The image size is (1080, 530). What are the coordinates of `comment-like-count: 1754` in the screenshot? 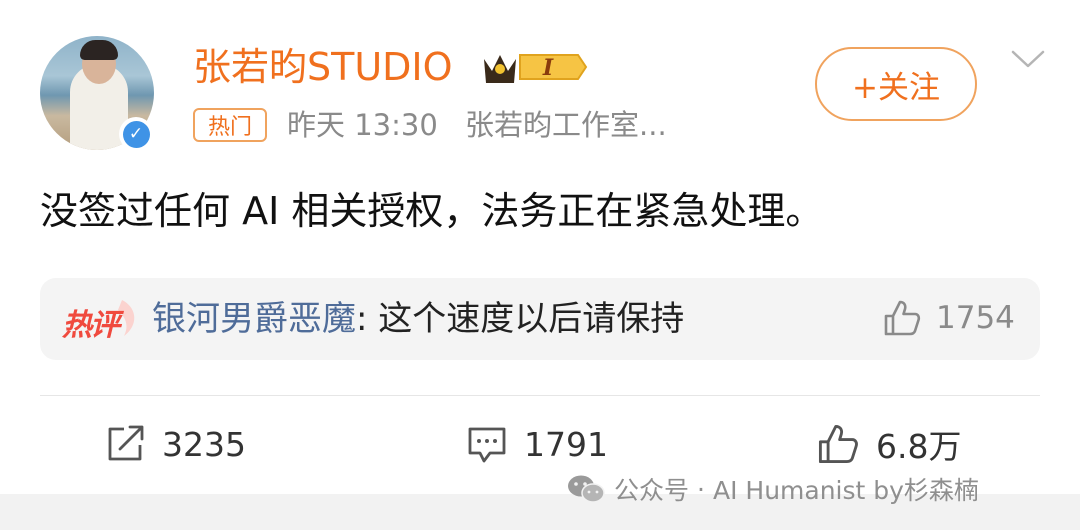 It's located at (975, 318).